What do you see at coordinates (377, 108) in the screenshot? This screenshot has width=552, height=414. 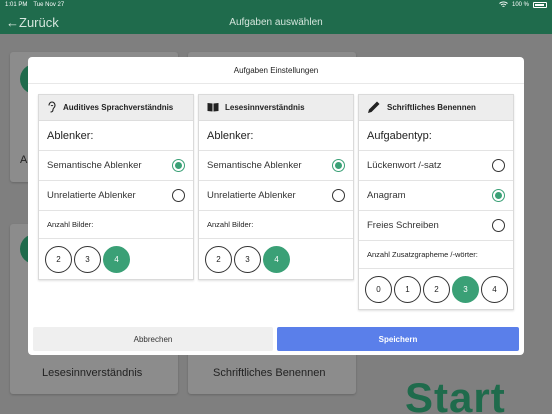 I see `pencil-icon` at bounding box center [377, 108].